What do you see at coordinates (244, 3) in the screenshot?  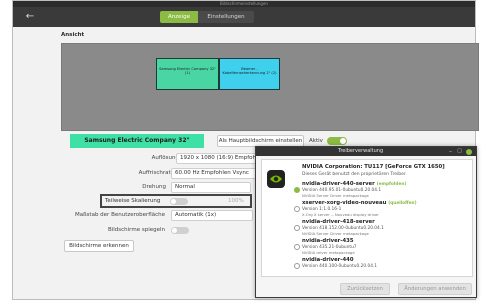 I see `displays-window-title: Bildschirmeinstellungen` at bounding box center [244, 3].